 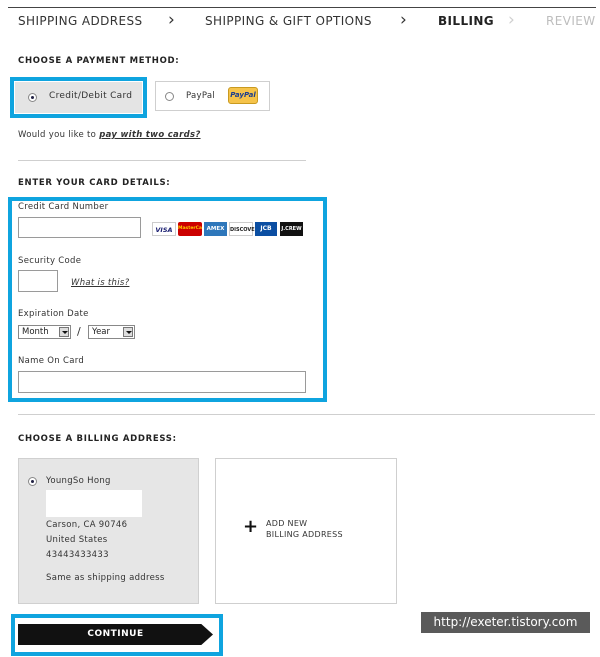 What do you see at coordinates (291, 229) in the screenshot?
I see `jcrew-card-logo: J.CREW` at bounding box center [291, 229].